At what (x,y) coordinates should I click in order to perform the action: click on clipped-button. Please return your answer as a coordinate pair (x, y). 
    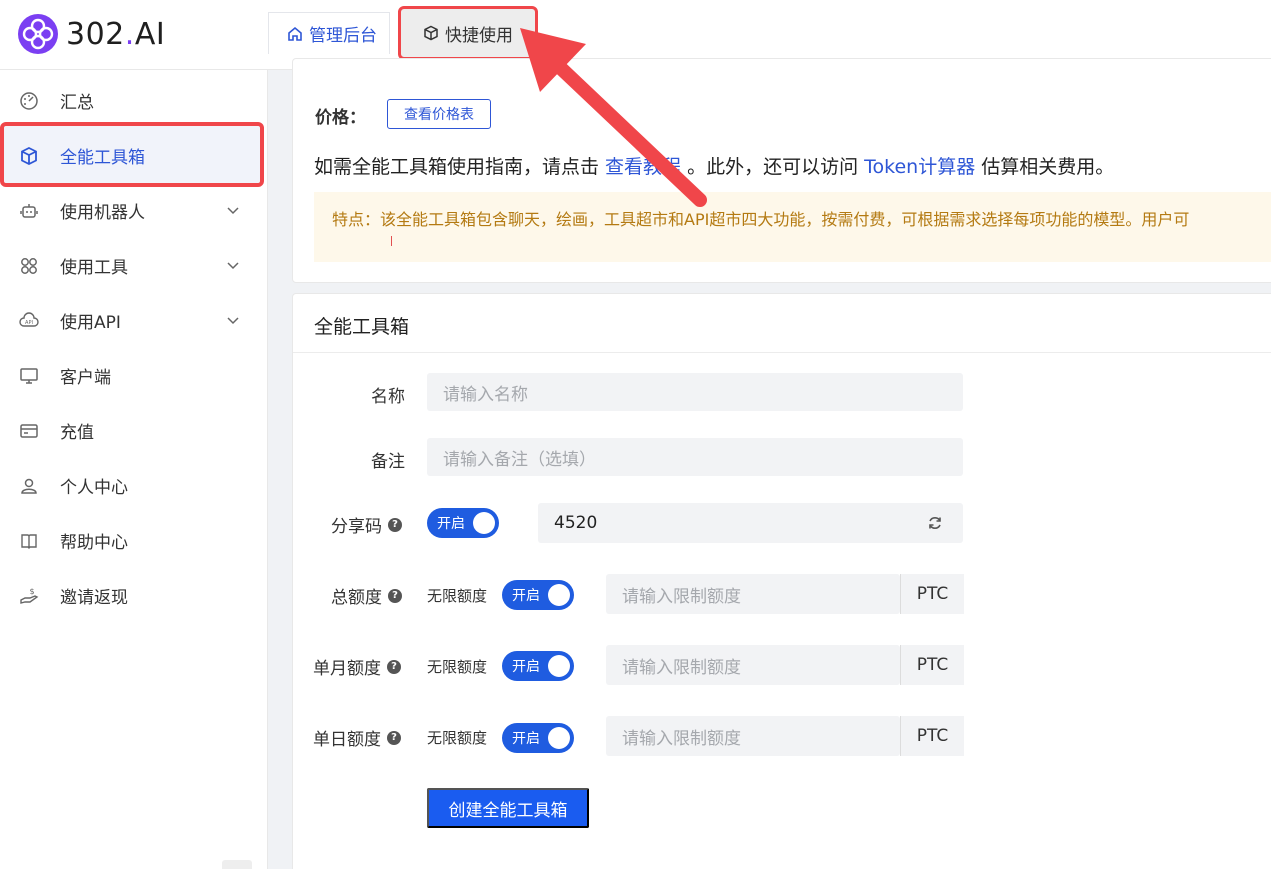
    Looking at the image, I should click on (582, 66).